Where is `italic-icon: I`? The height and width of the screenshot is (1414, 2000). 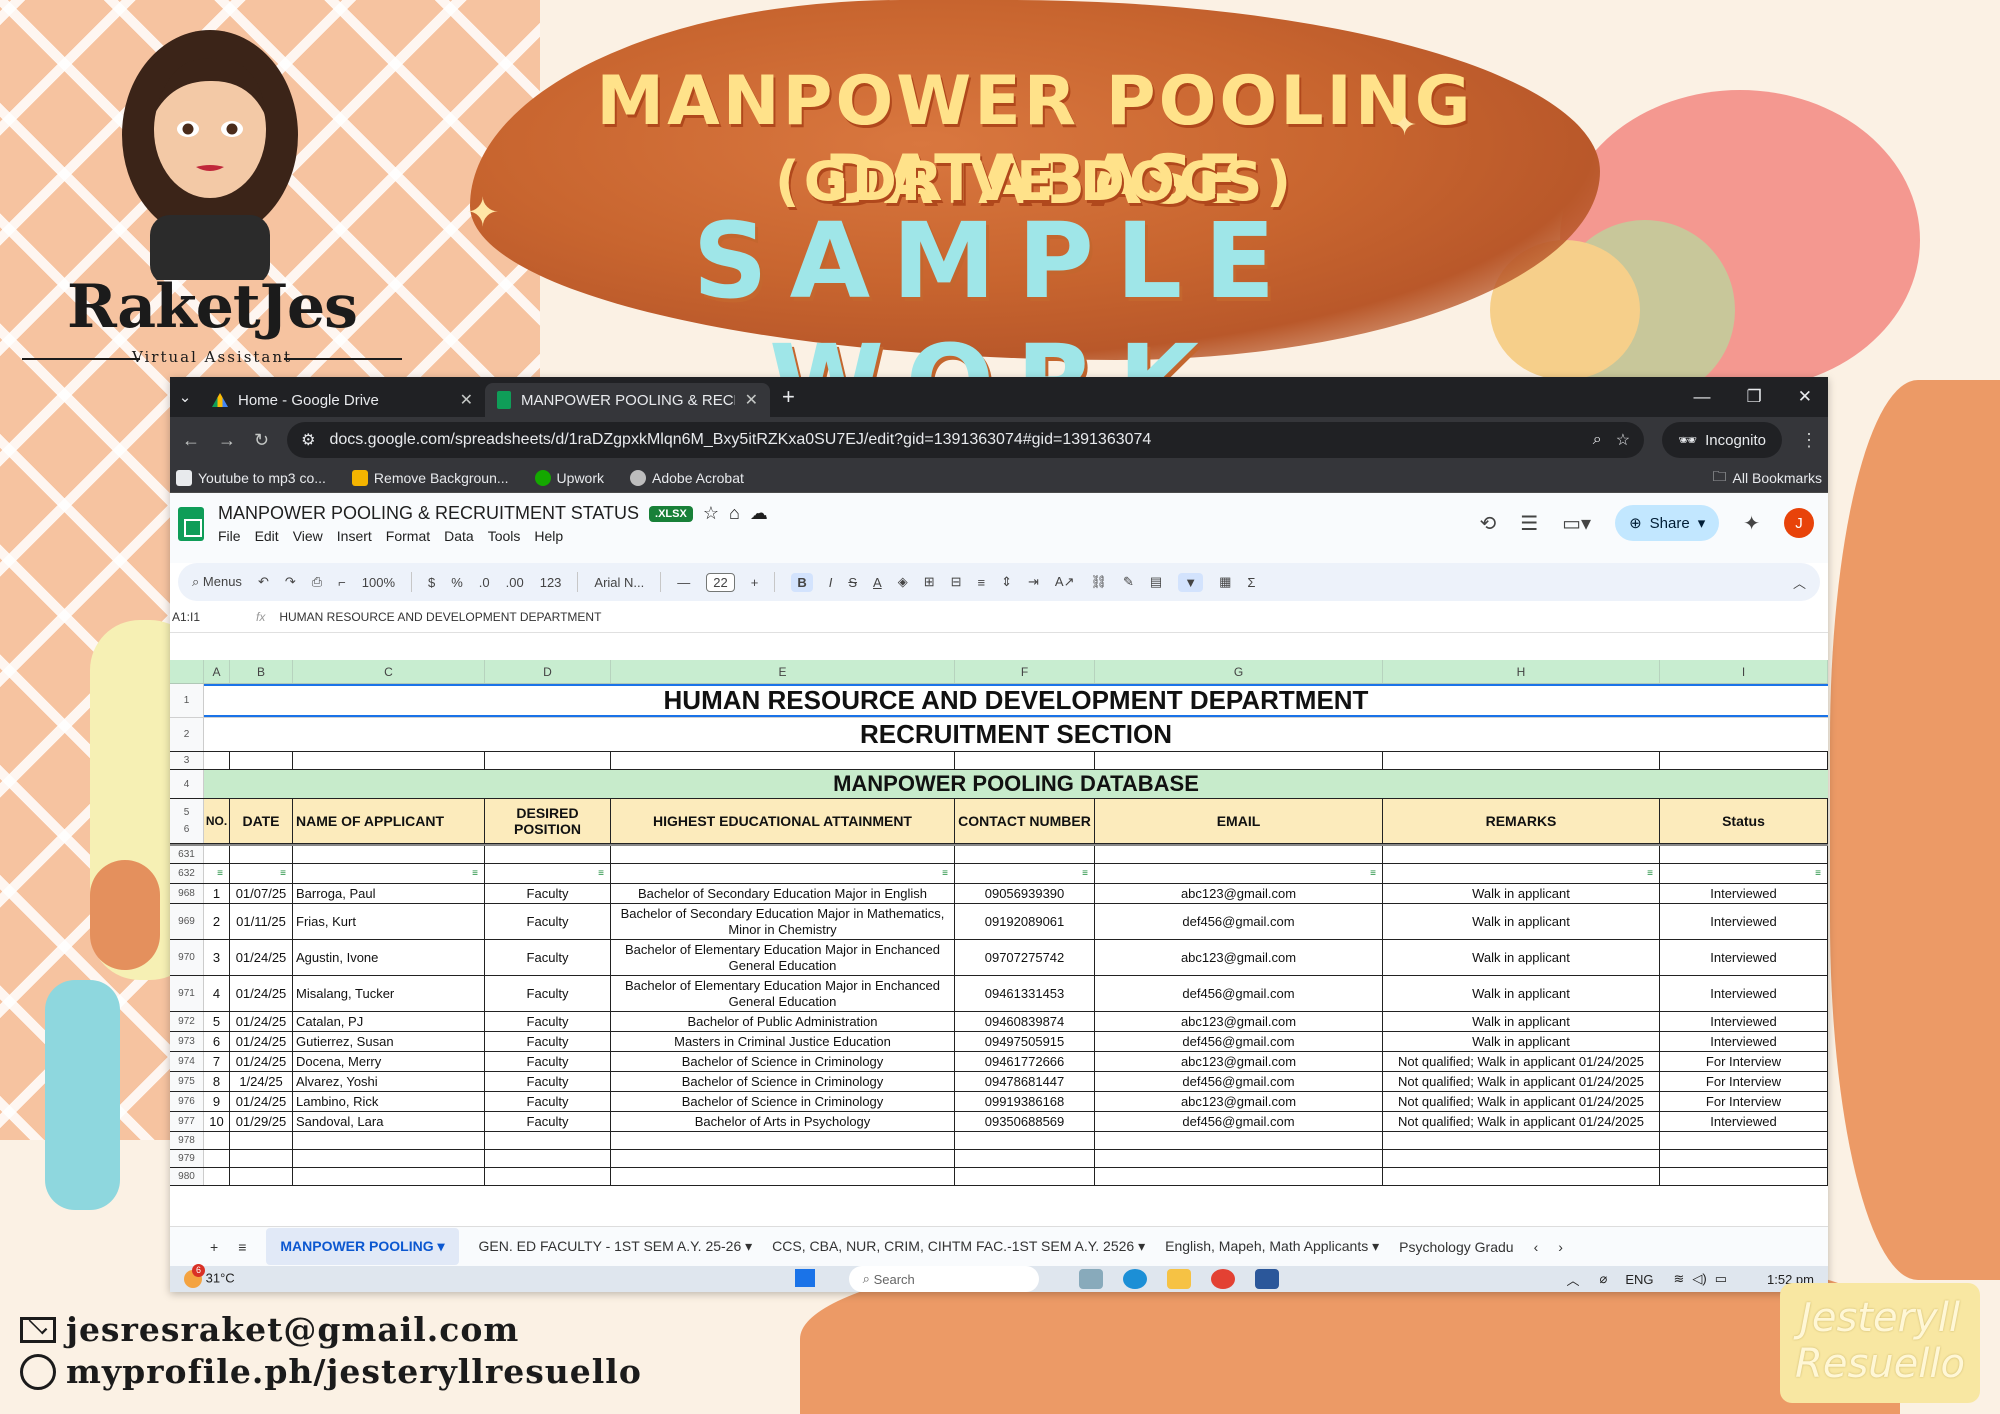
italic-icon: I is located at coordinates (831, 582).